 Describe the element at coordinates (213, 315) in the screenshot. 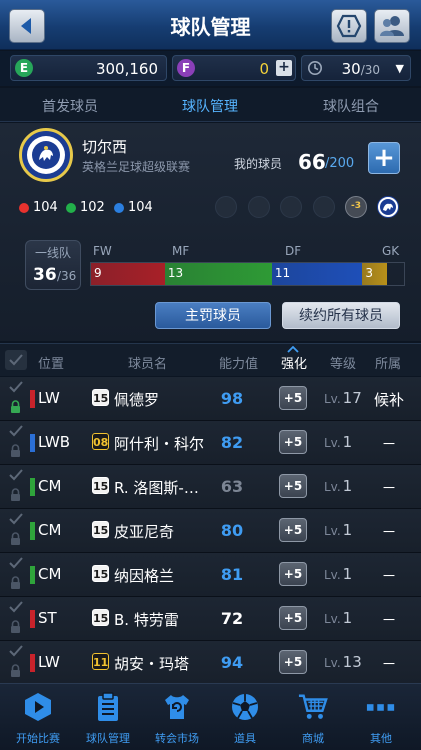

I see `set-piece-takers-button: 主罚球员` at that location.